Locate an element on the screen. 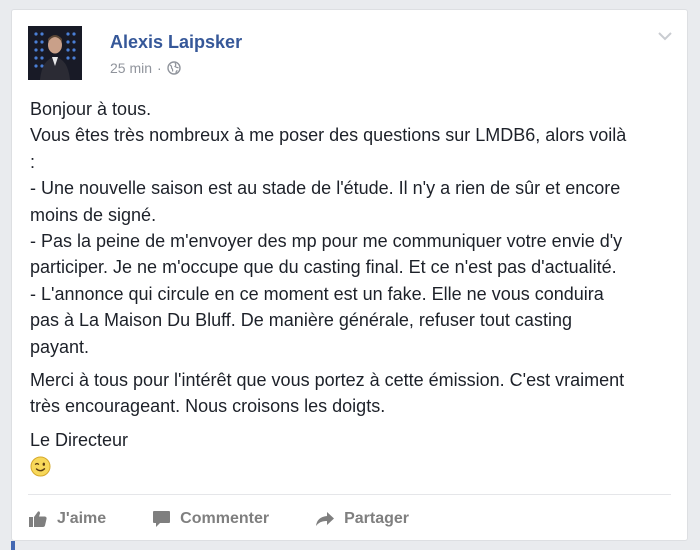 This screenshot has width=700, height=550. next-post-accent is located at coordinates (13, 545).